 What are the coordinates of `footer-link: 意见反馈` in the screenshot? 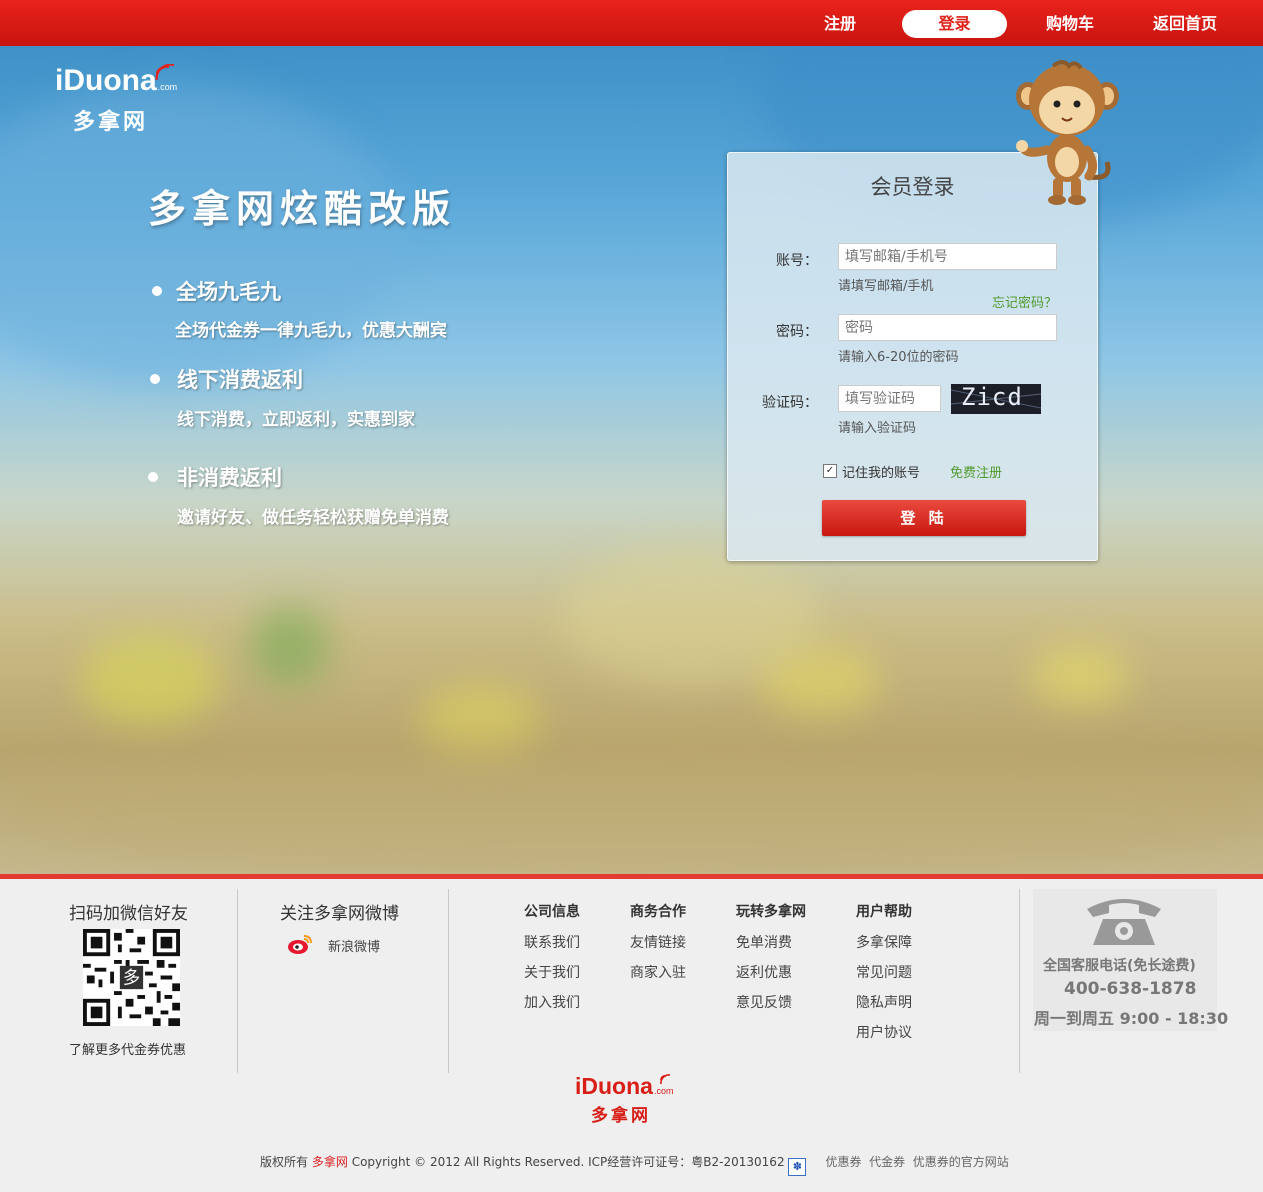 It's located at (764, 1002).